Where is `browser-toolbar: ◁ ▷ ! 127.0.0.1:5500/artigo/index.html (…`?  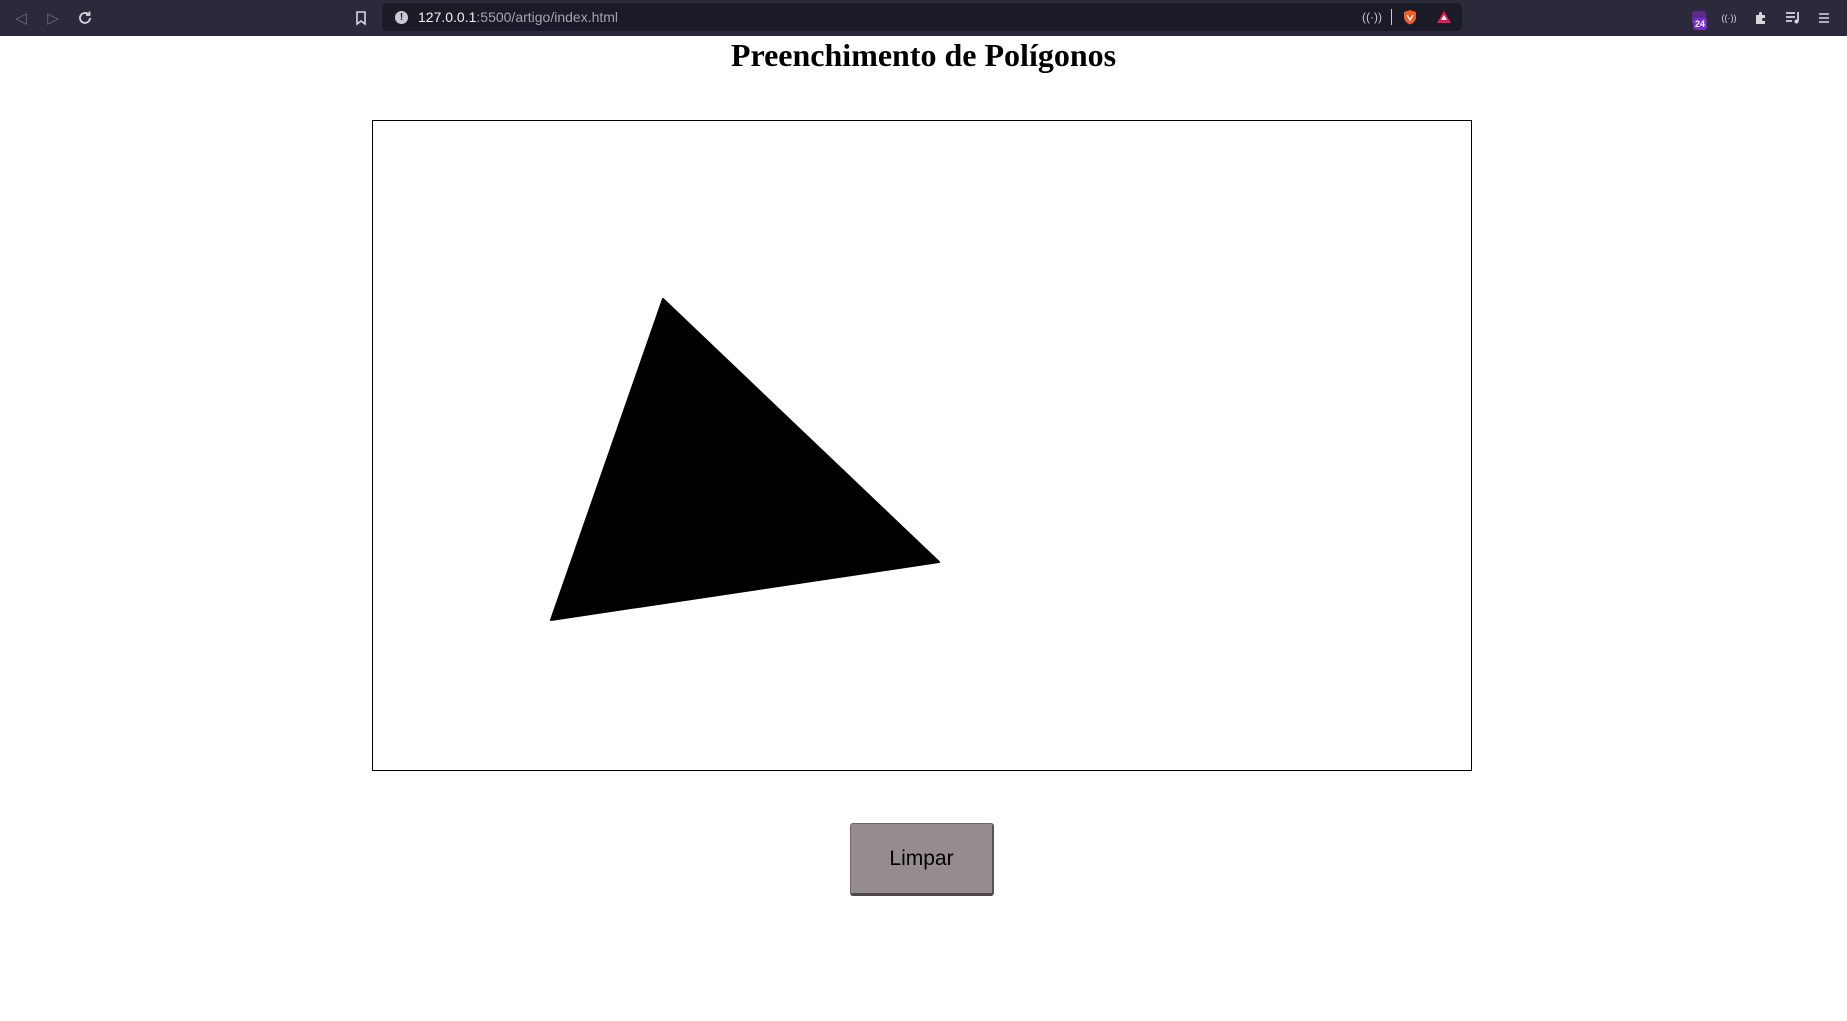
browser-toolbar: ◁ ▷ ! 127.0.0.1:5500/artigo/index.html (… is located at coordinates (923, 18).